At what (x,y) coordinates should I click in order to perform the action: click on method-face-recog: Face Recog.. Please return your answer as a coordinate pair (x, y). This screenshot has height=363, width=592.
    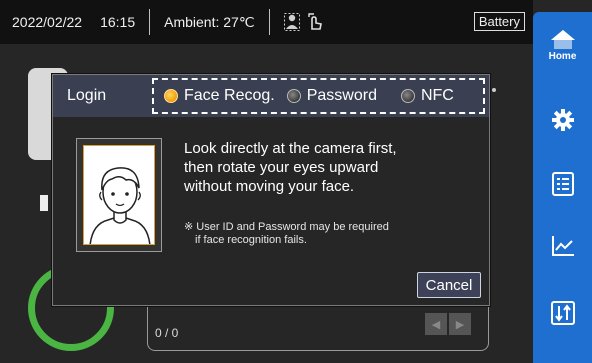
    Looking at the image, I should click on (219, 96).